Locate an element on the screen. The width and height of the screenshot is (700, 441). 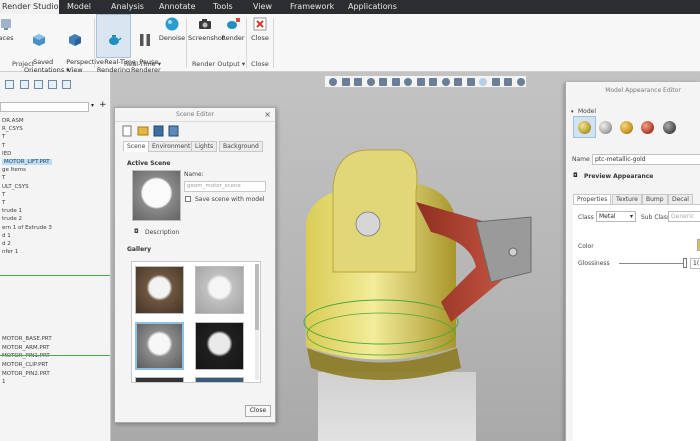
tree-item: R_CSYS is located at coordinates (12, 129).